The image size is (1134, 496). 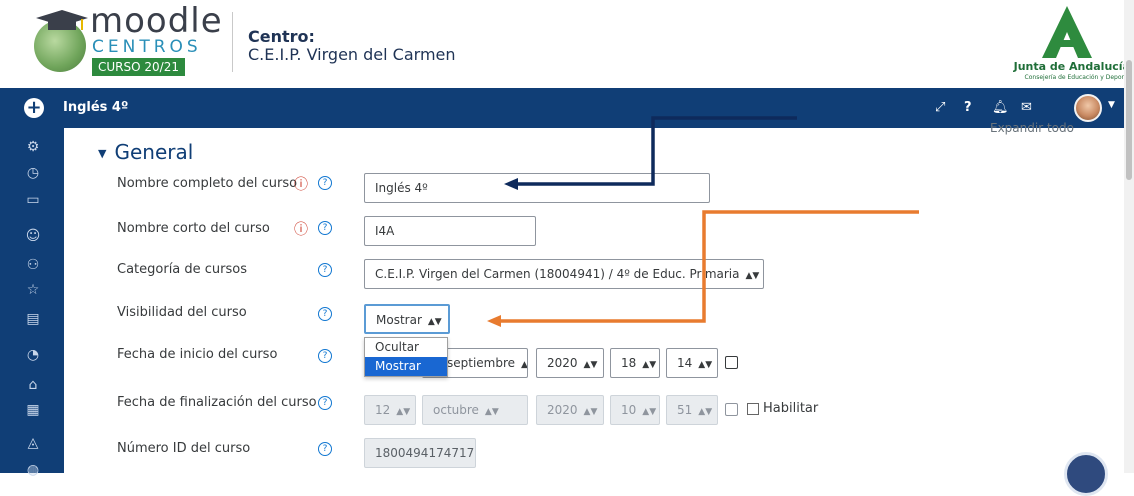 What do you see at coordinates (34, 108) in the screenshot?
I see `add-icon: +` at bounding box center [34, 108].